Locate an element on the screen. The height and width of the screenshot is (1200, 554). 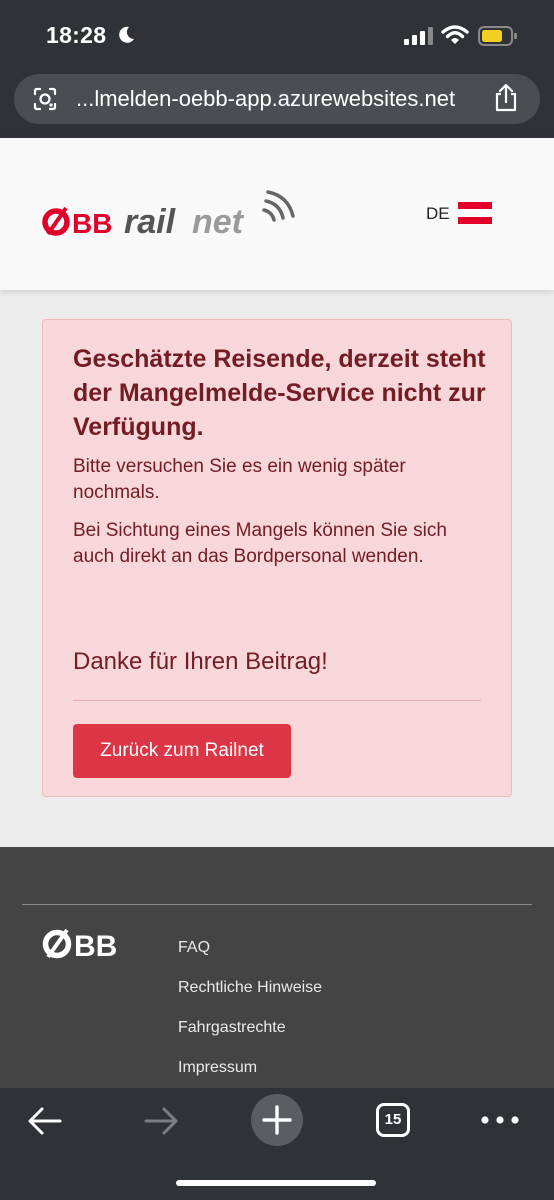
forward-arrow-icon is located at coordinates (161, 1121).